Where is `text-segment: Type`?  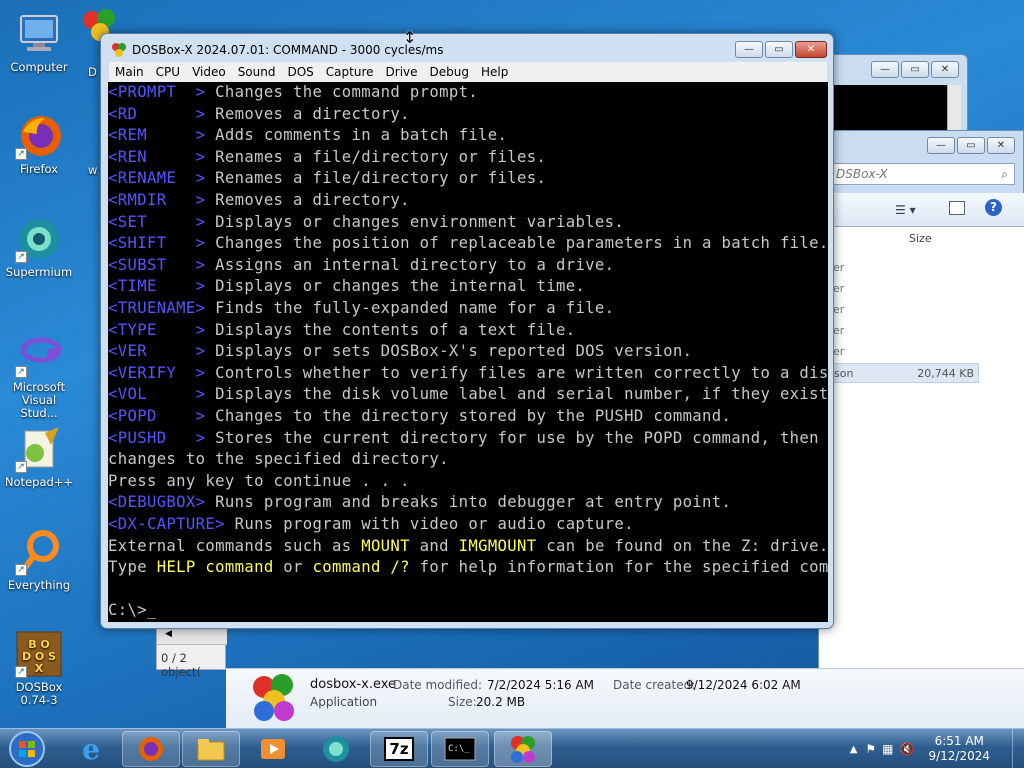 text-segment: Type is located at coordinates (132, 567).